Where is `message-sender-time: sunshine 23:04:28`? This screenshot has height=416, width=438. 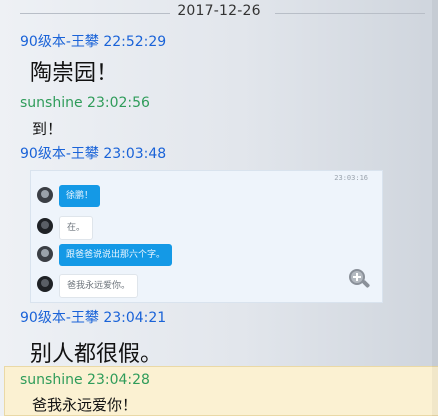 message-sender-time: sunshine 23:04:28 is located at coordinates (85, 380).